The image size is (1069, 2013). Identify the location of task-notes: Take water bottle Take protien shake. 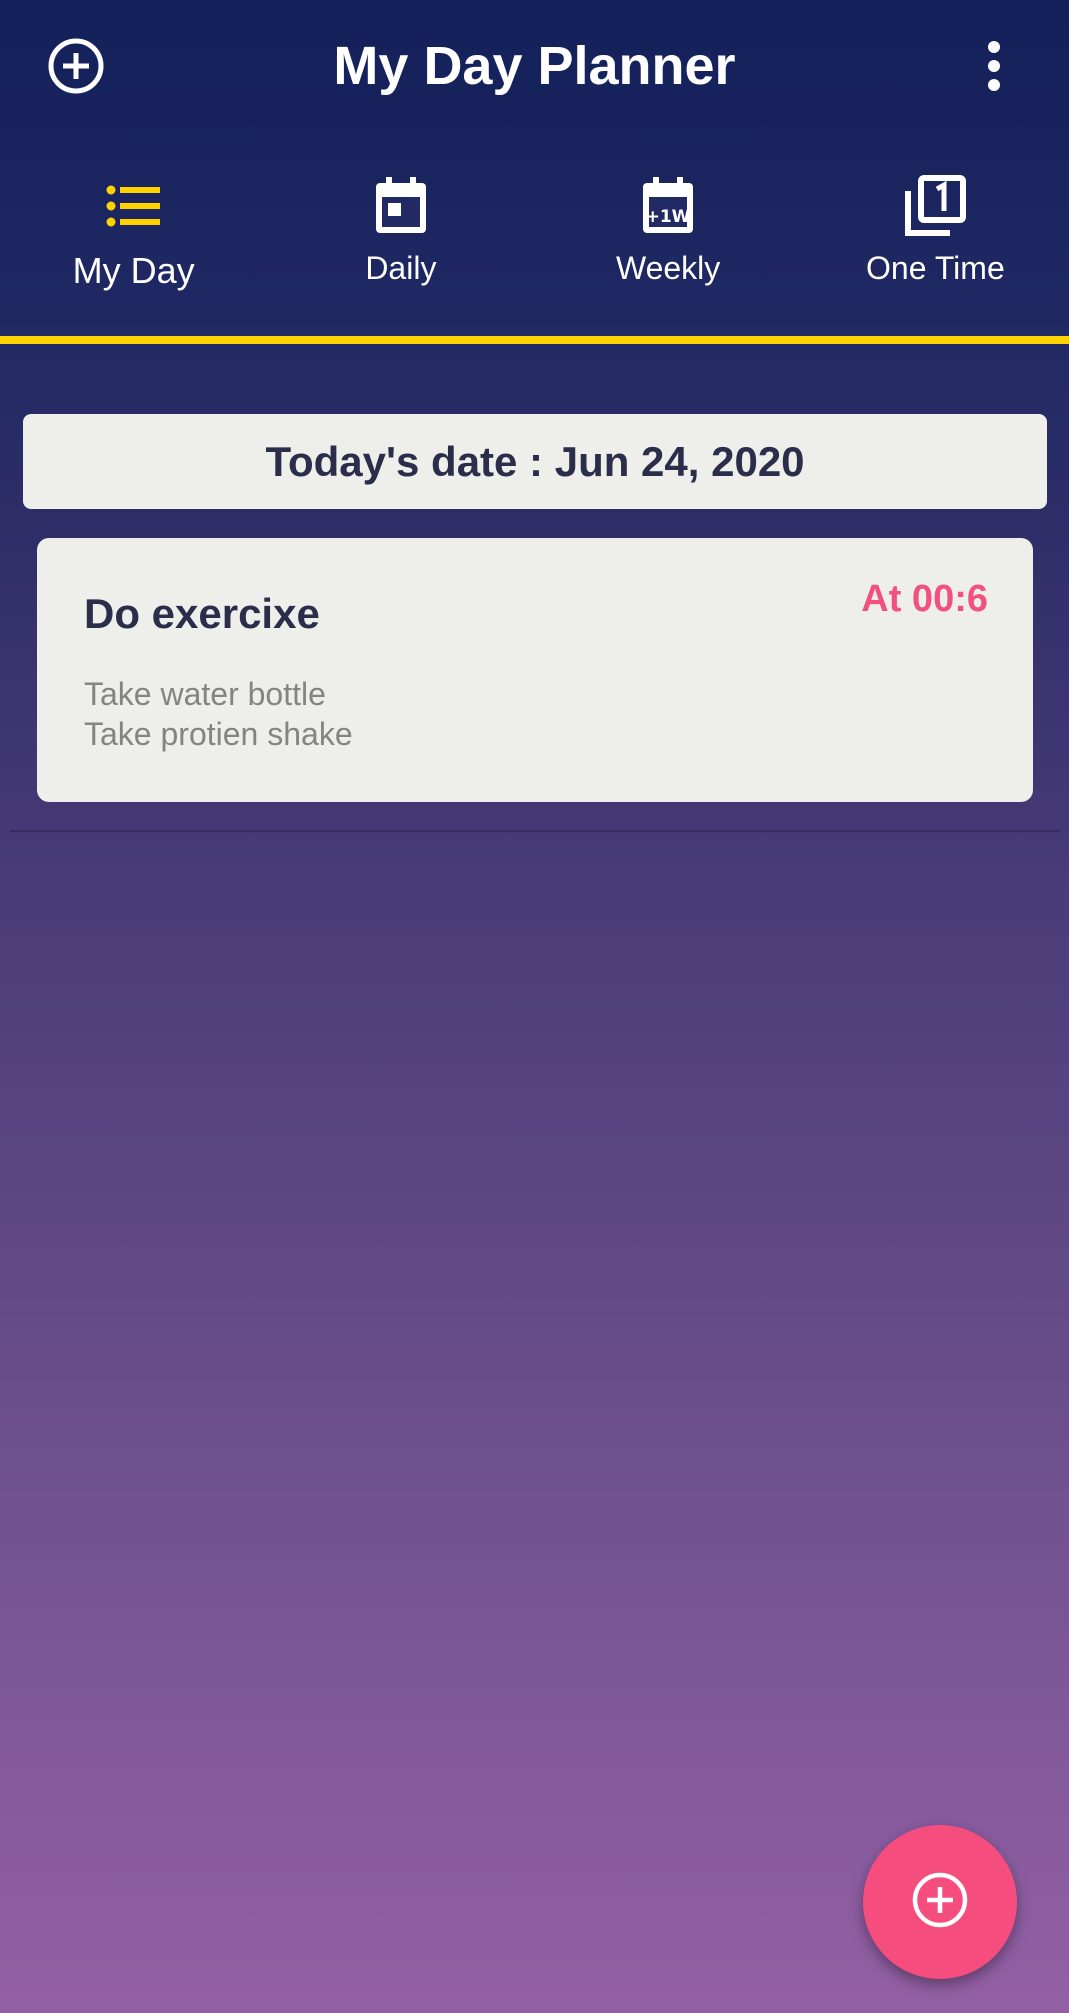
(218, 714).